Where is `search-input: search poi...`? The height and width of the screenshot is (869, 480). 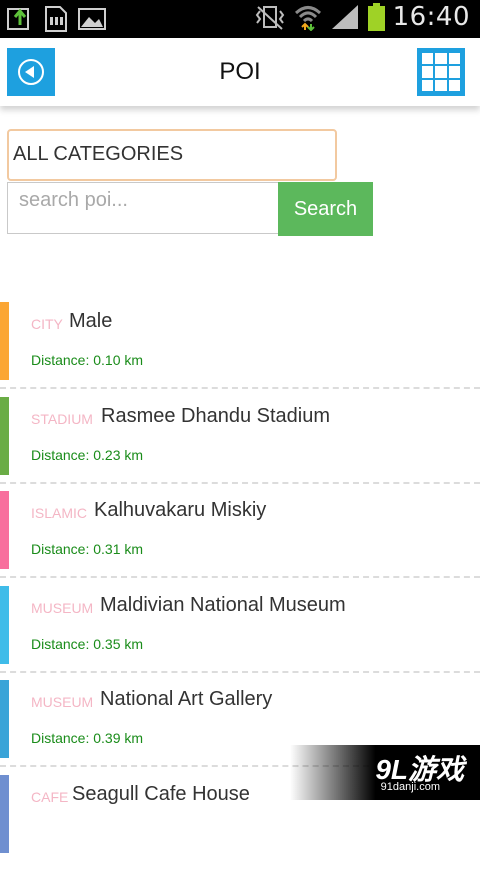
search-input: search poi... is located at coordinates (142, 208).